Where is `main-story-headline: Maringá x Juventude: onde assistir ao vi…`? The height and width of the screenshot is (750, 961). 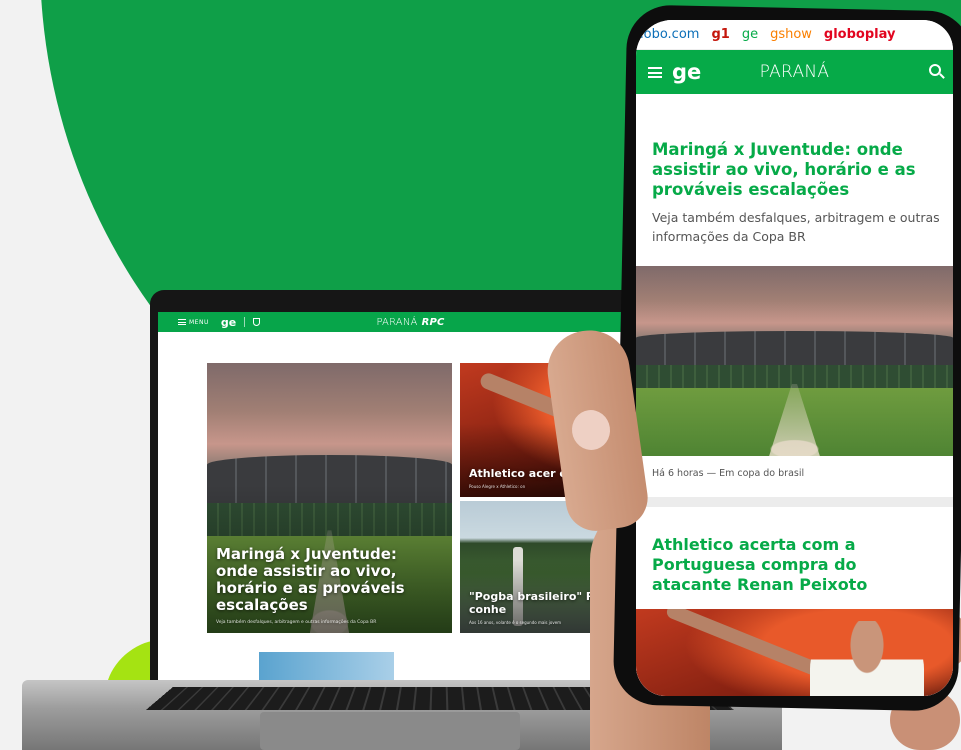
main-story-headline: Maringá x Juventude: onde assistir ao vi… is located at coordinates (329, 580).